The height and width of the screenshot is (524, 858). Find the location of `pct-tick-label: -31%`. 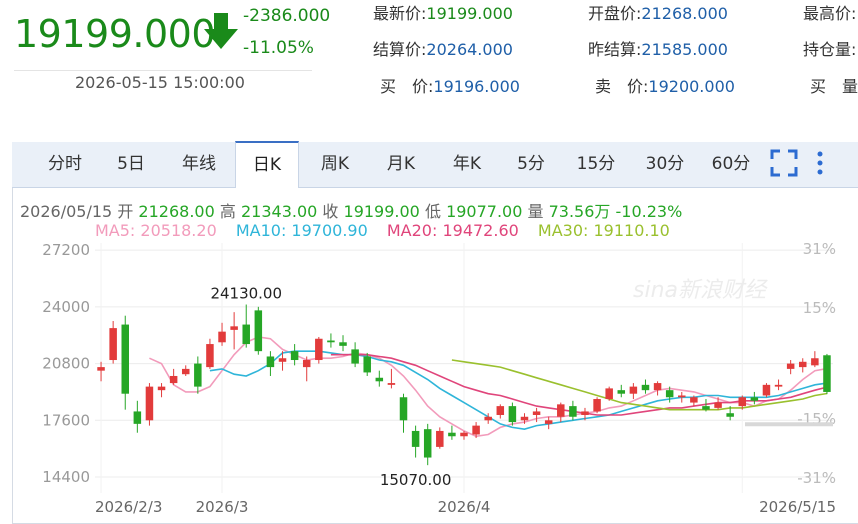

pct-tick-label: -31% is located at coordinates (816, 478).